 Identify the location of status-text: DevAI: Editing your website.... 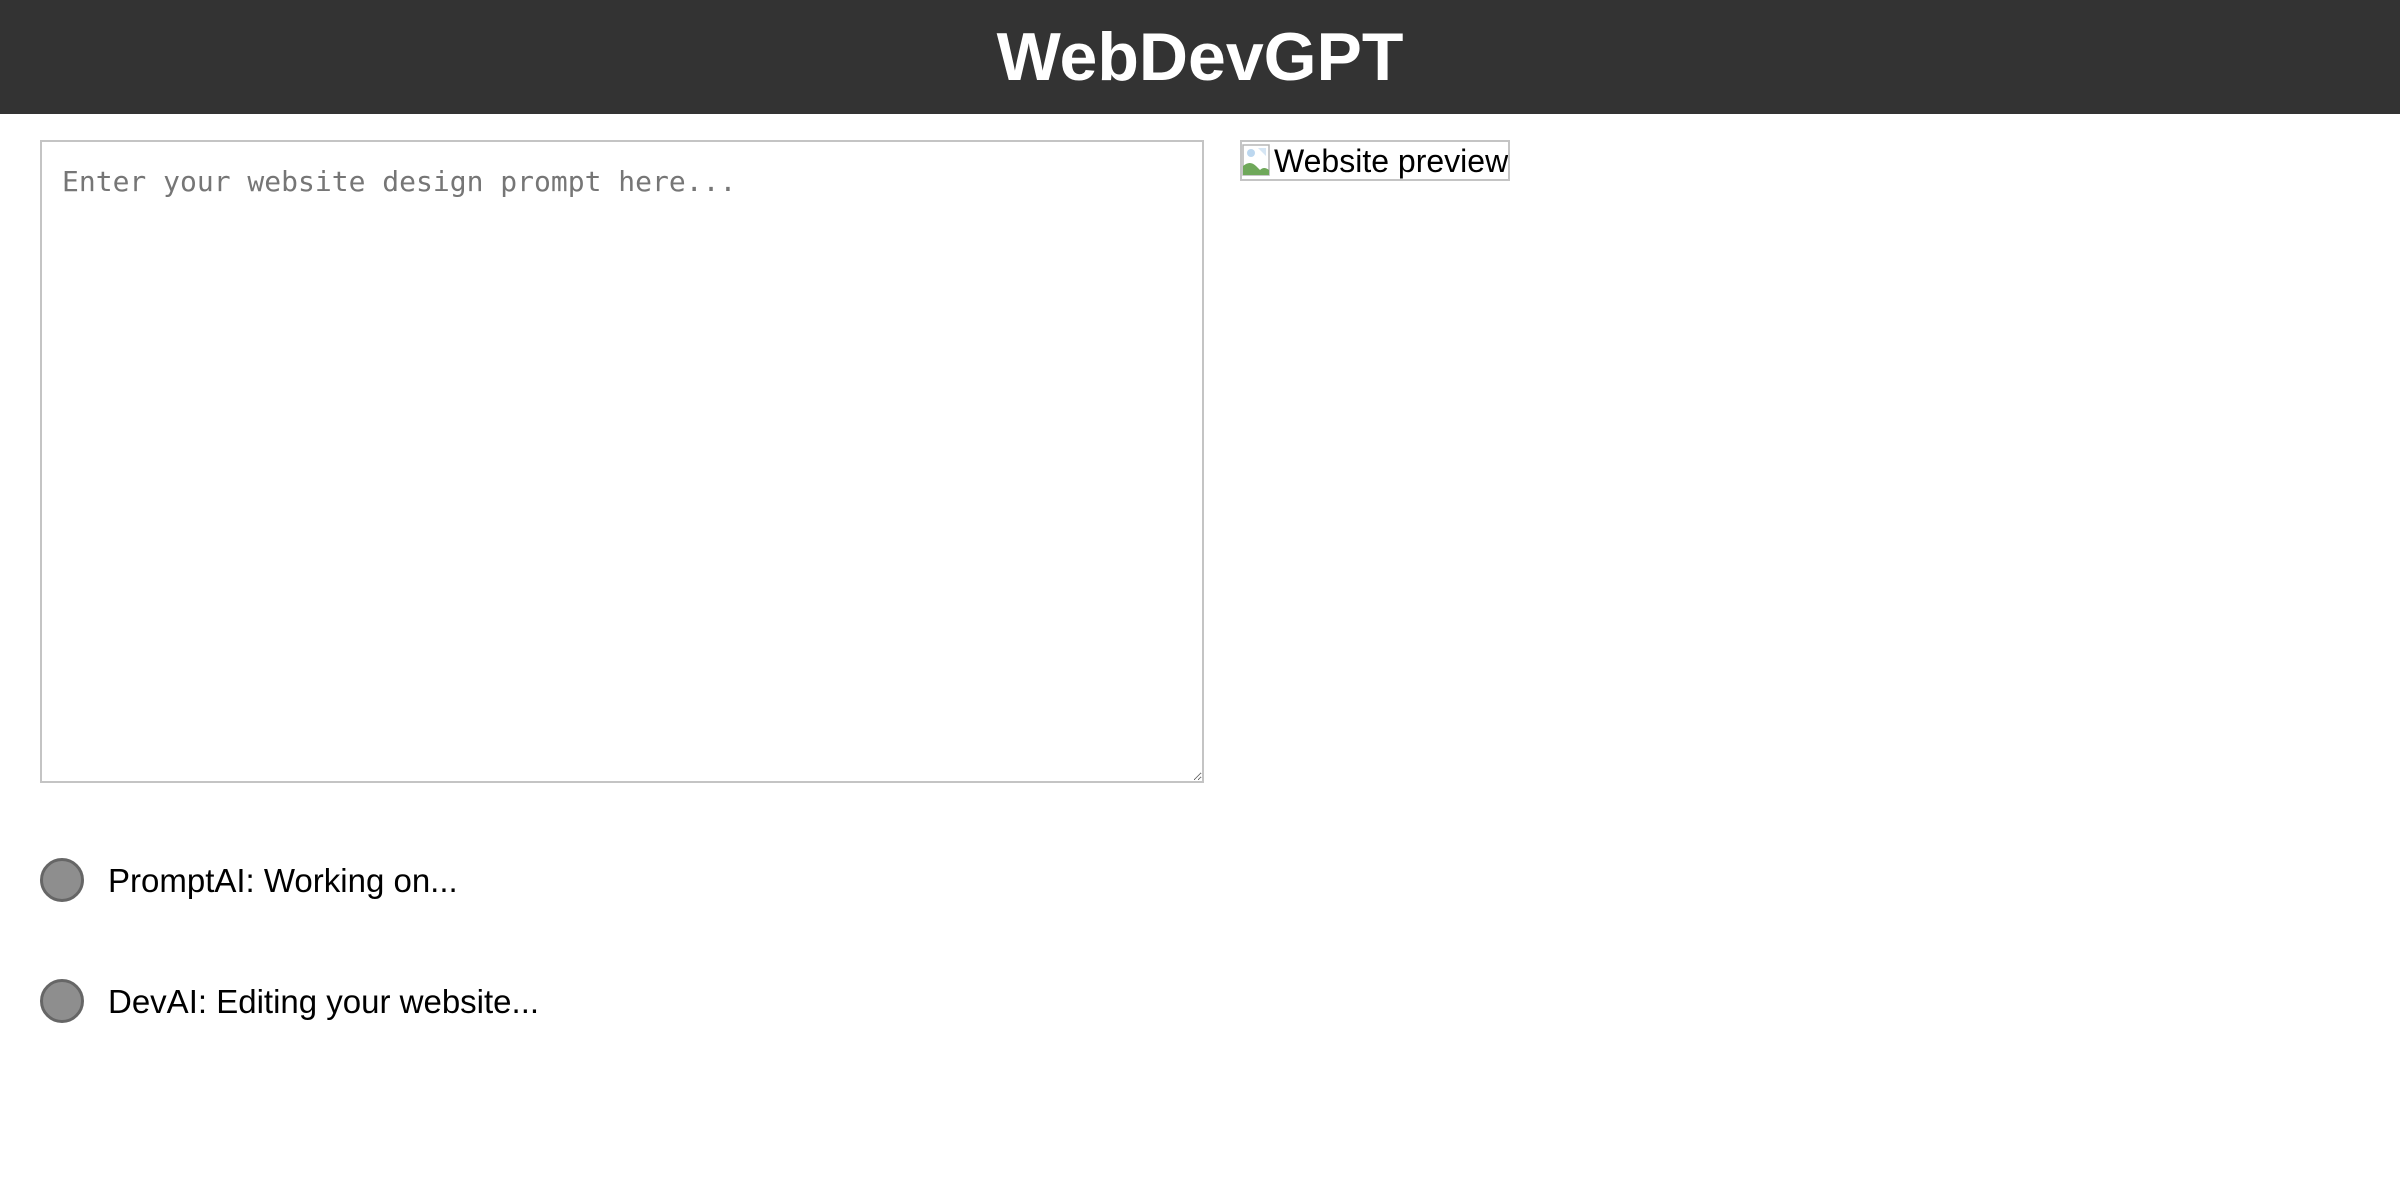
(324, 1001).